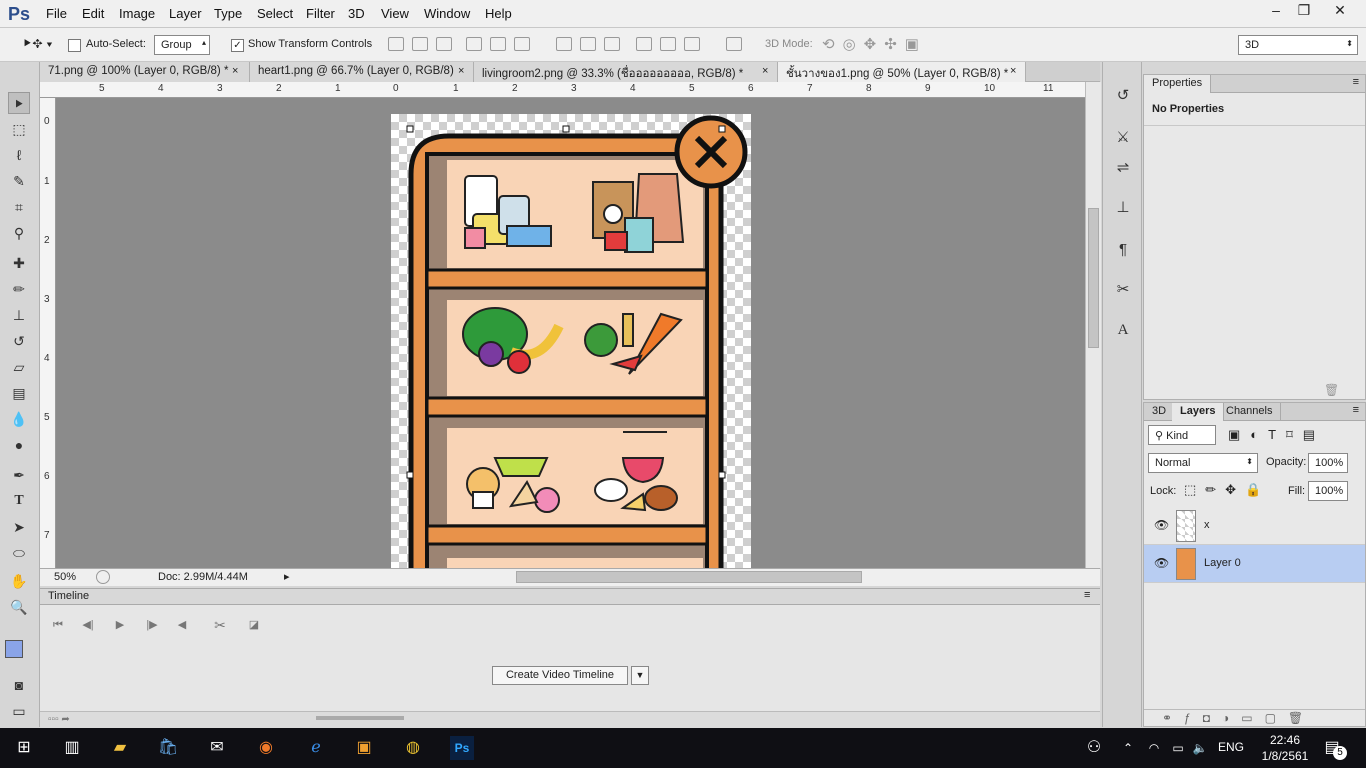 The image size is (1366, 768). I want to click on menu-window: Window, so click(447, 13).